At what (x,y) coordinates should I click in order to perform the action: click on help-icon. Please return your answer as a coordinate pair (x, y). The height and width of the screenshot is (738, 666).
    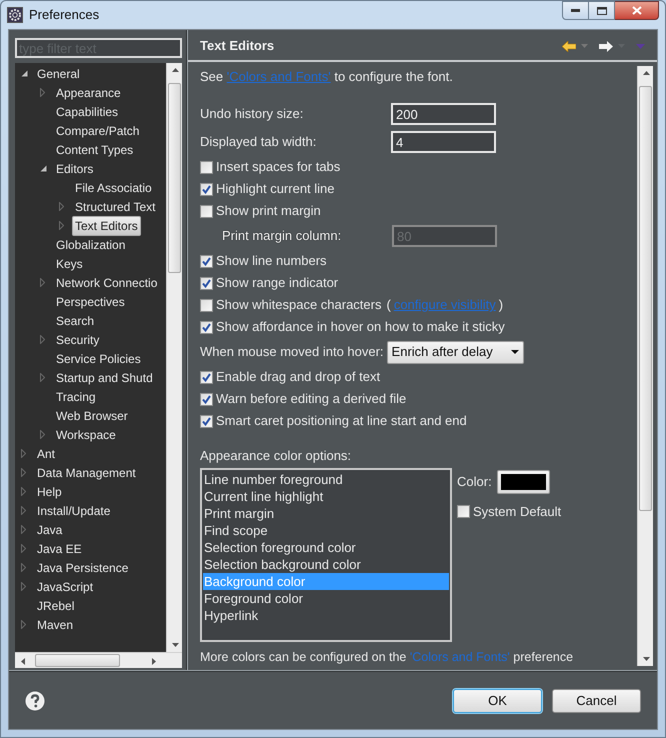
    Looking at the image, I should click on (35, 700).